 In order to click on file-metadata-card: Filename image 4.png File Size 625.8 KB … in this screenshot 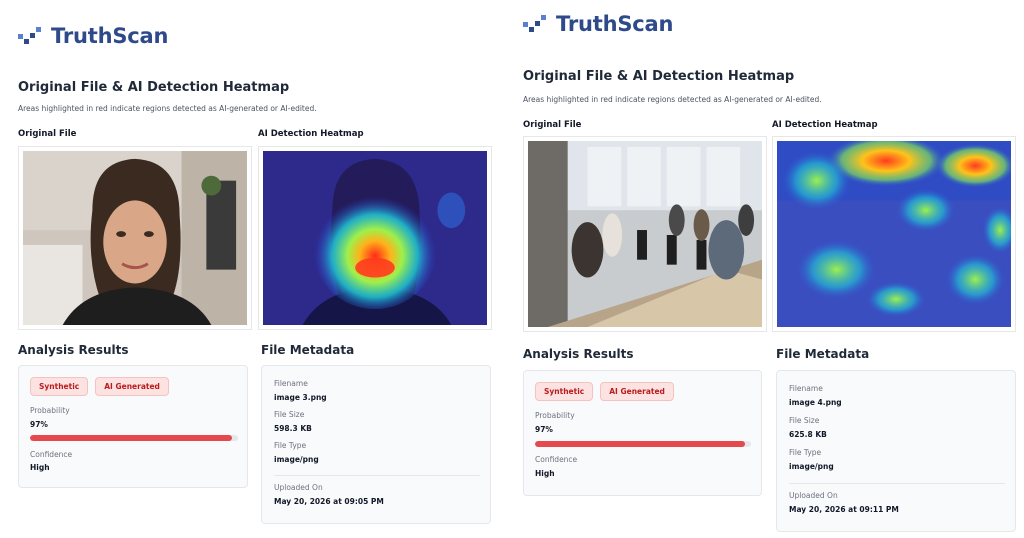, I will do `click(896, 451)`.